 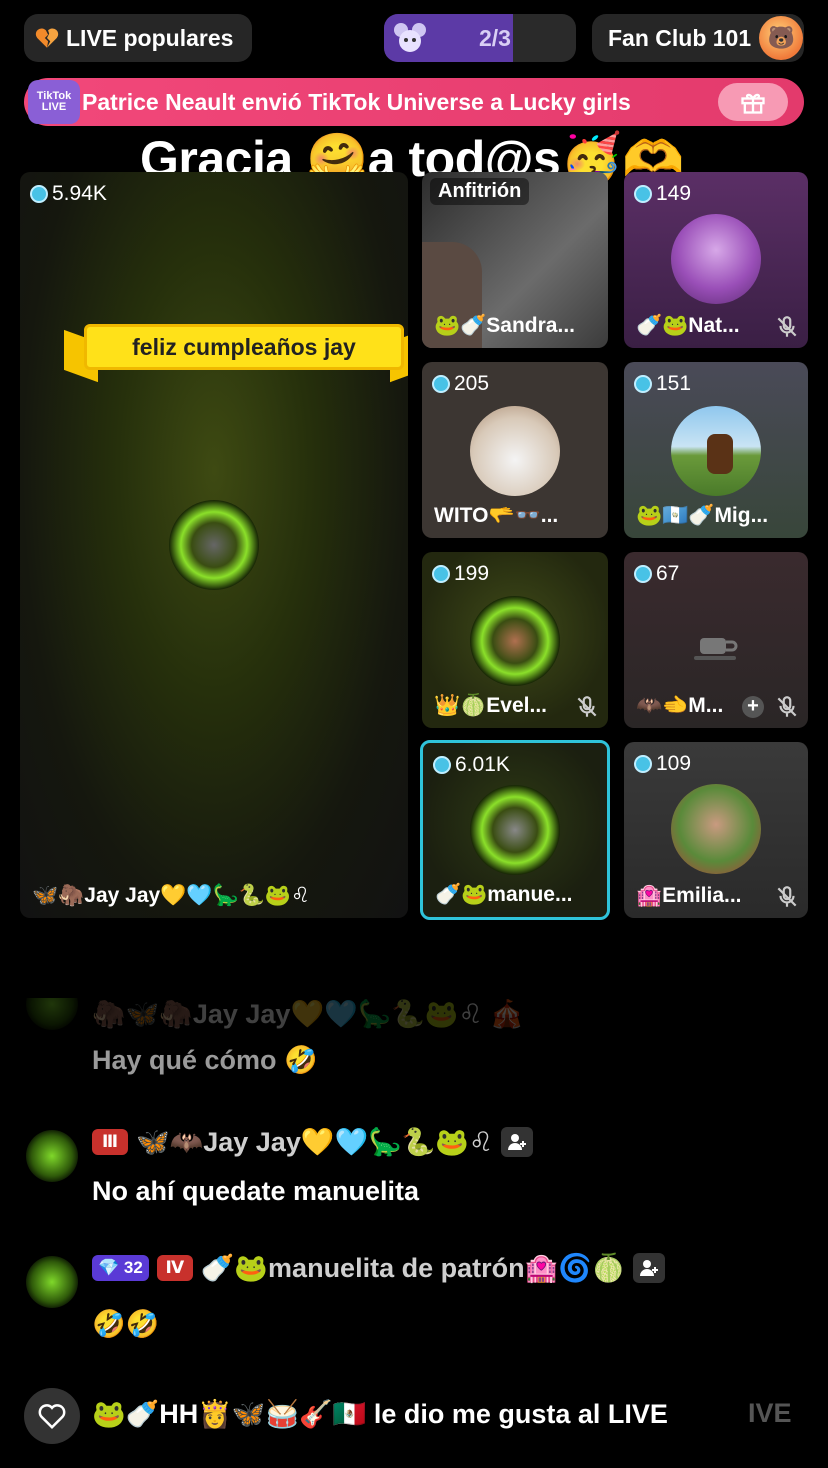 What do you see at coordinates (380, 1414) in the screenshot?
I see `like-notification: 🐸🍼HH👸🦋🥁🎸🇲🇽 le dio me gusta al LIVE` at bounding box center [380, 1414].